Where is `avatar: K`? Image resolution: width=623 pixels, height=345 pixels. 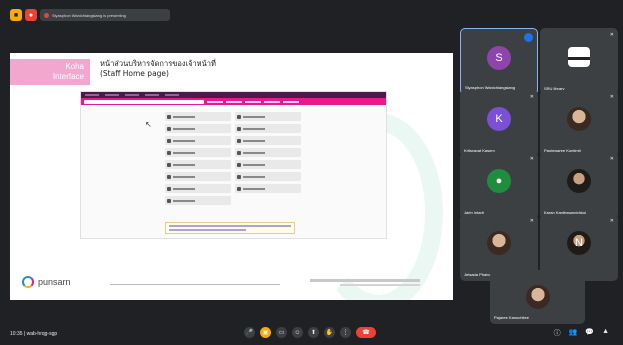 avatar: K is located at coordinates (499, 119).